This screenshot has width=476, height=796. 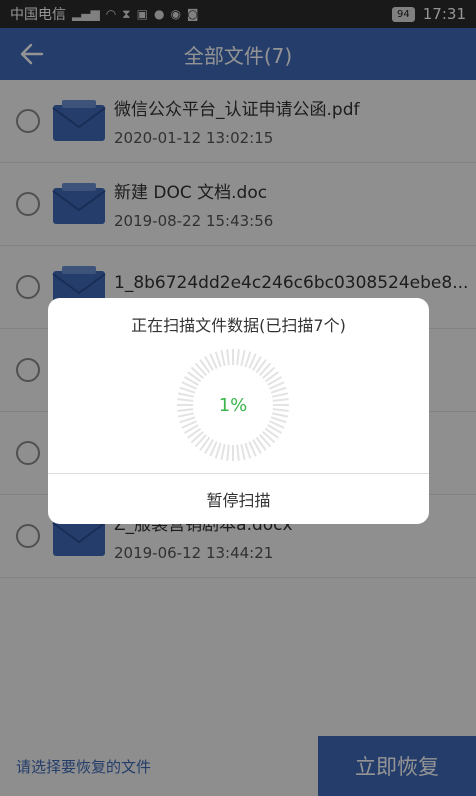 What do you see at coordinates (238, 325) in the screenshot?
I see `scan-message: 正在扫描文件数据(已扫描7个)` at bounding box center [238, 325].